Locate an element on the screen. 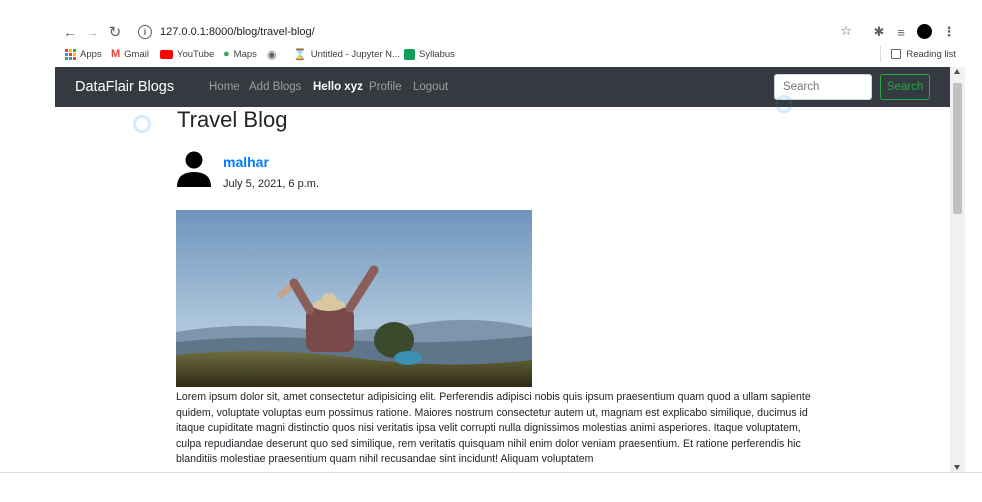  post-date: July 5, 2021, 6 p.m. is located at coordinates (271, 184).